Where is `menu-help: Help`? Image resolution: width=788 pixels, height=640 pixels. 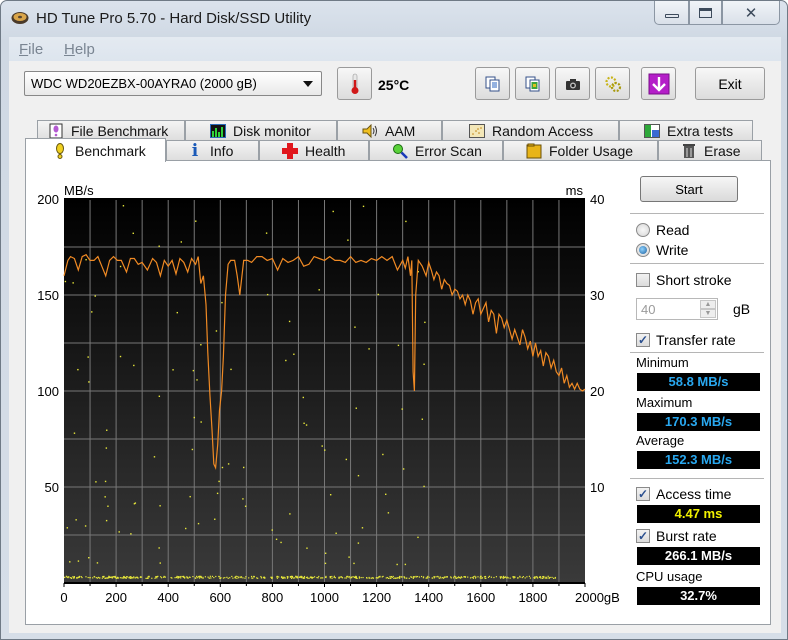
menu-help: Help is located at coordinates (79, 49).